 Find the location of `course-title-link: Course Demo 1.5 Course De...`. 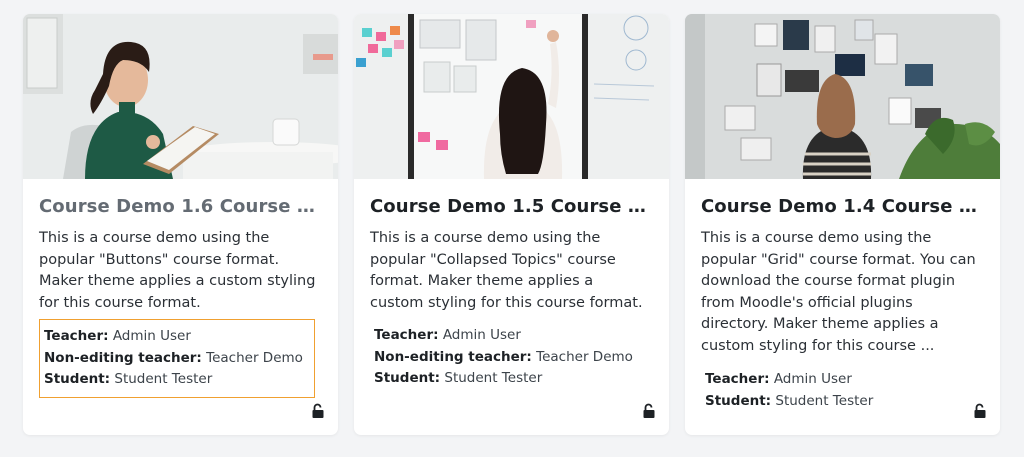

course-title-link: Course Demo 1.5 Course De... is located at coordinates (510, 206).